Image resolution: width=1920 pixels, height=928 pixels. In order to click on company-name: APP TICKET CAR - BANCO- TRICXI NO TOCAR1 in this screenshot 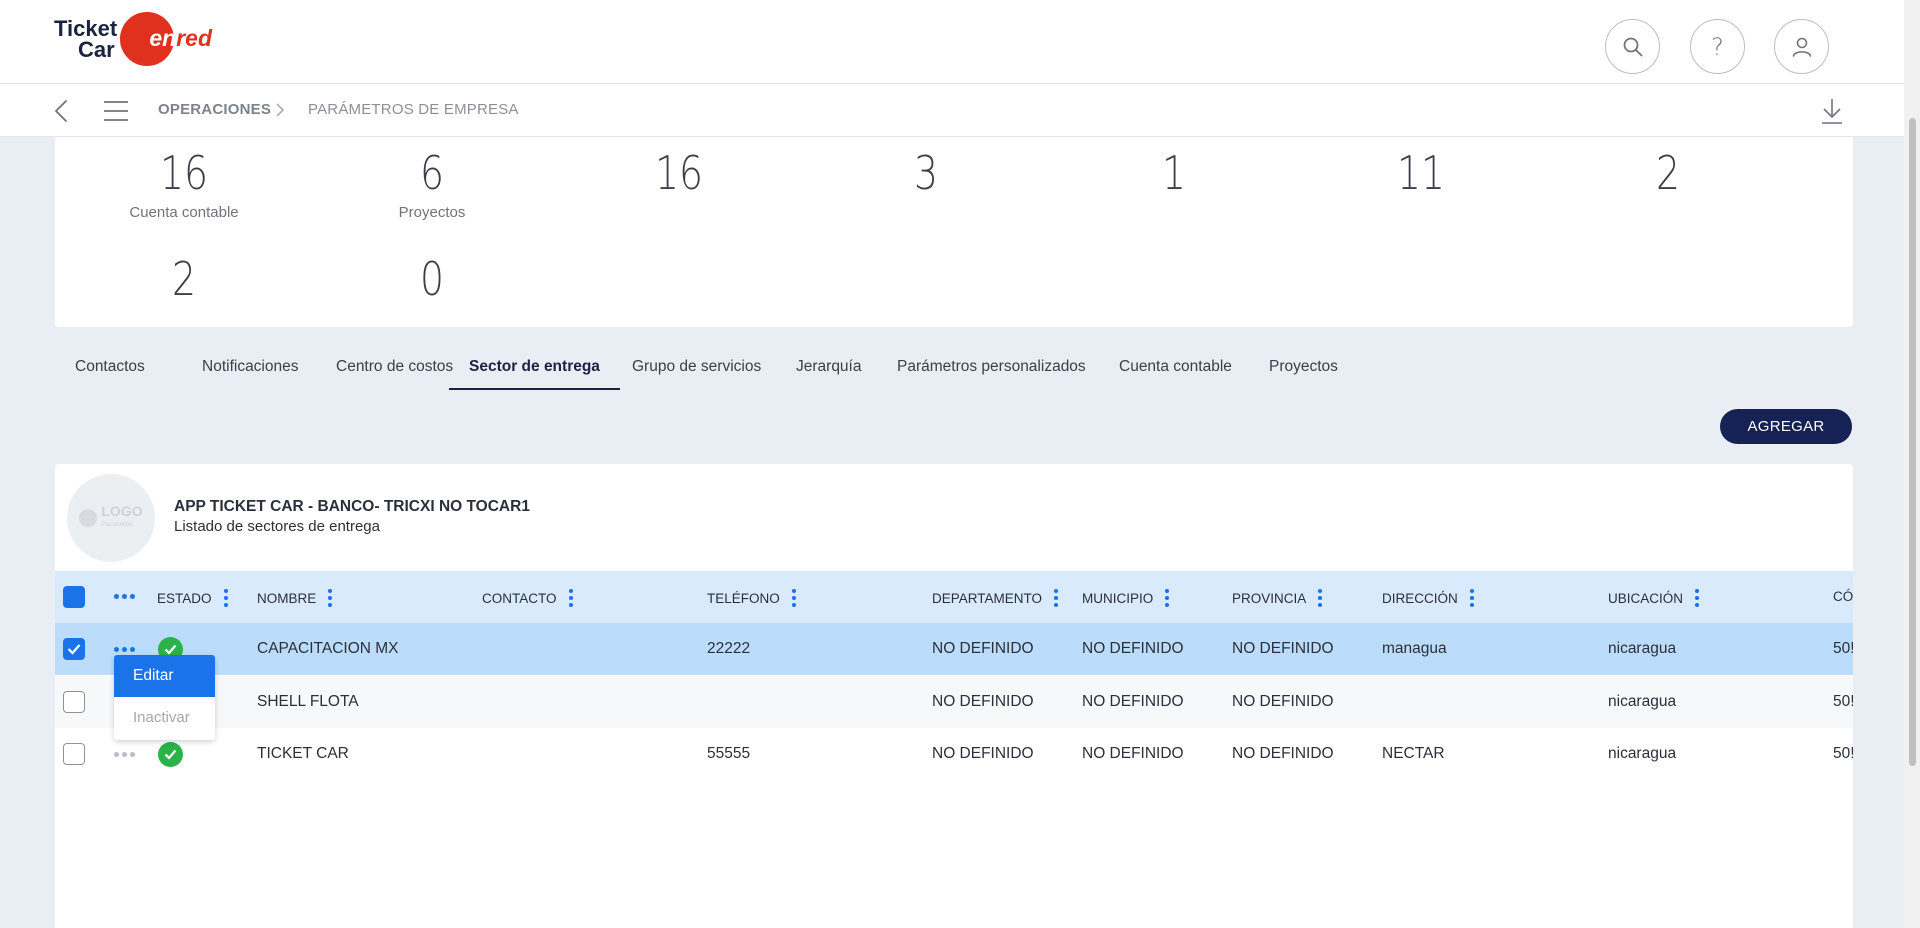, I will do `click(352, 506)`.